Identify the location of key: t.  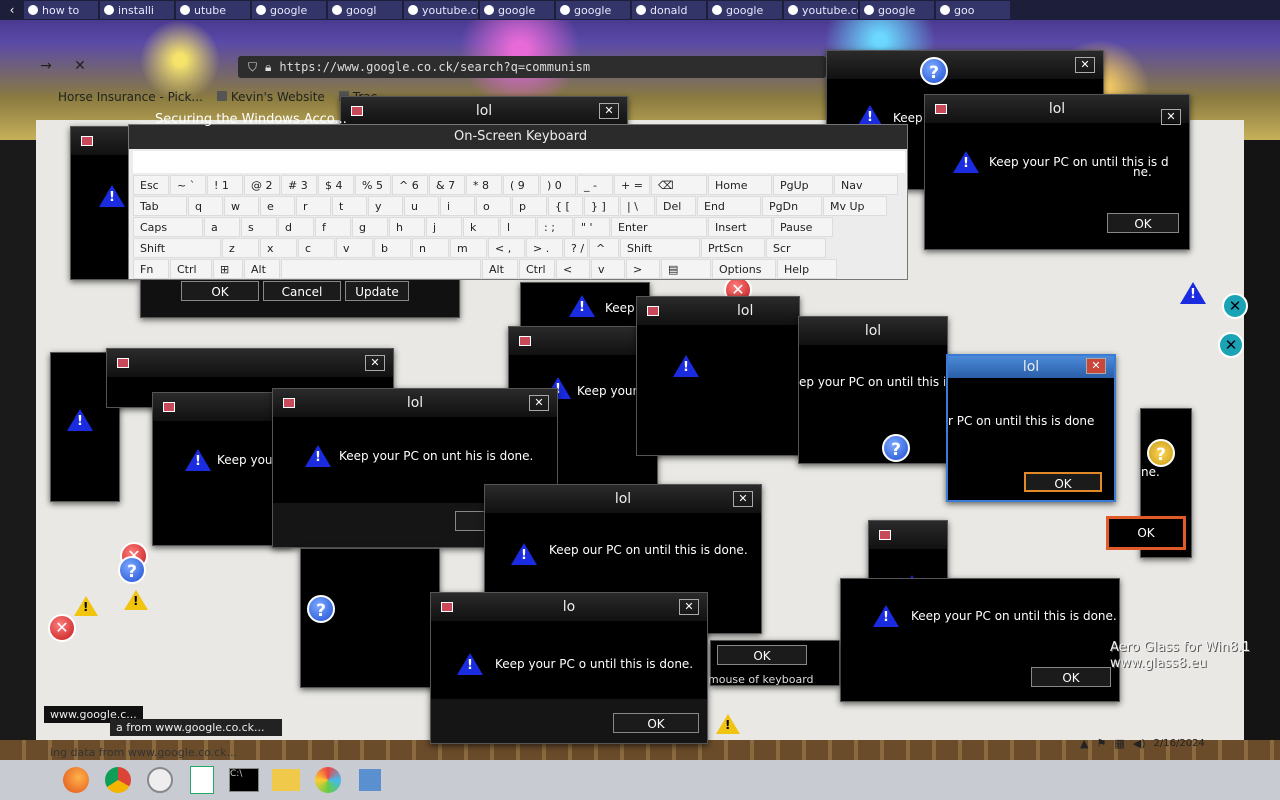
(349, 206).